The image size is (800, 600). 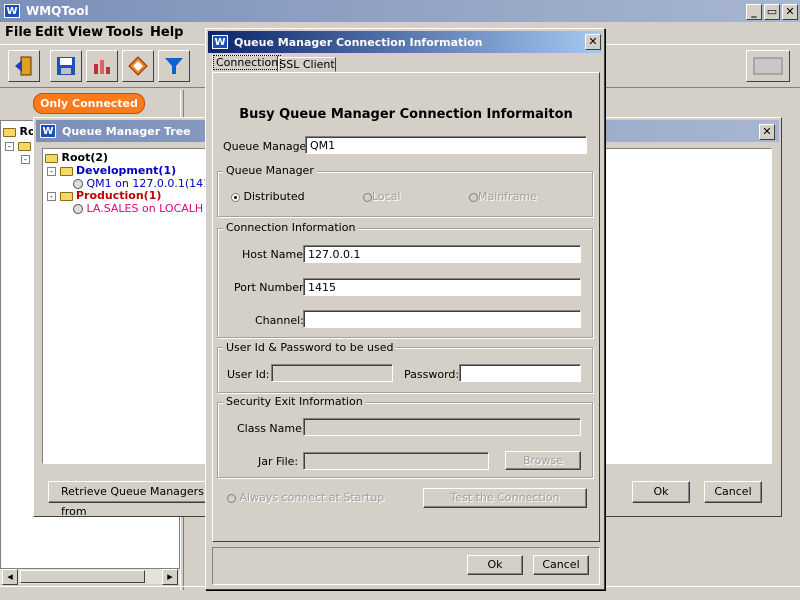 I want to click on browse-button: Browse, so click(x=543, y=460).